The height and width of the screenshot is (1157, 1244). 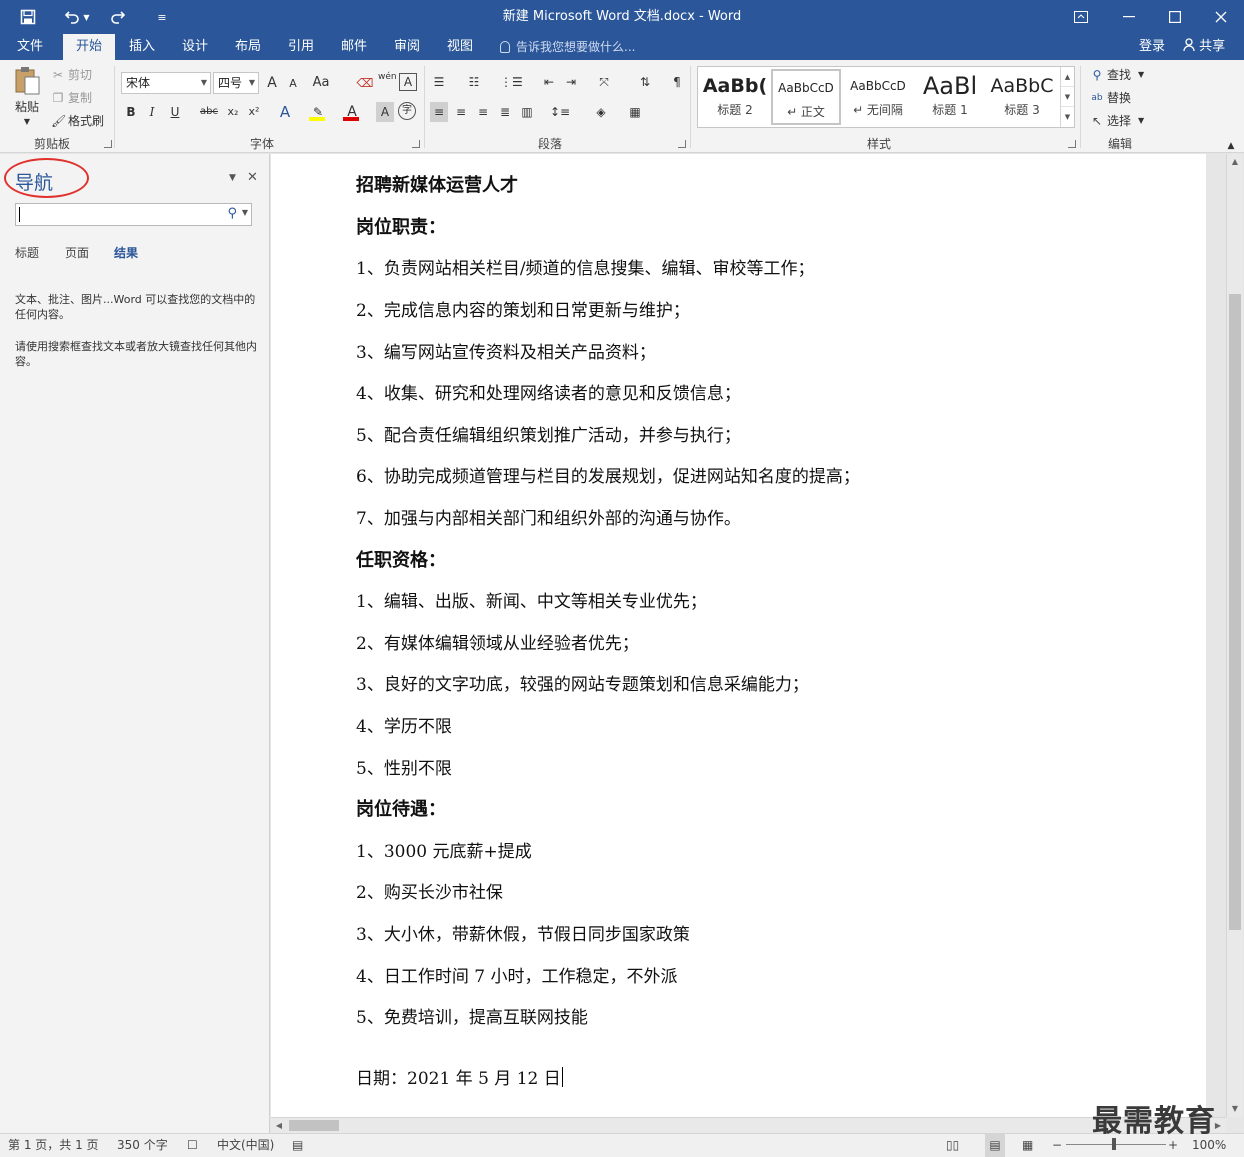 What do you see at coordinates (279, 1126) in the screenshot?
I see `scroll-left-icon: ◀` at bounding box center [279, 1126].